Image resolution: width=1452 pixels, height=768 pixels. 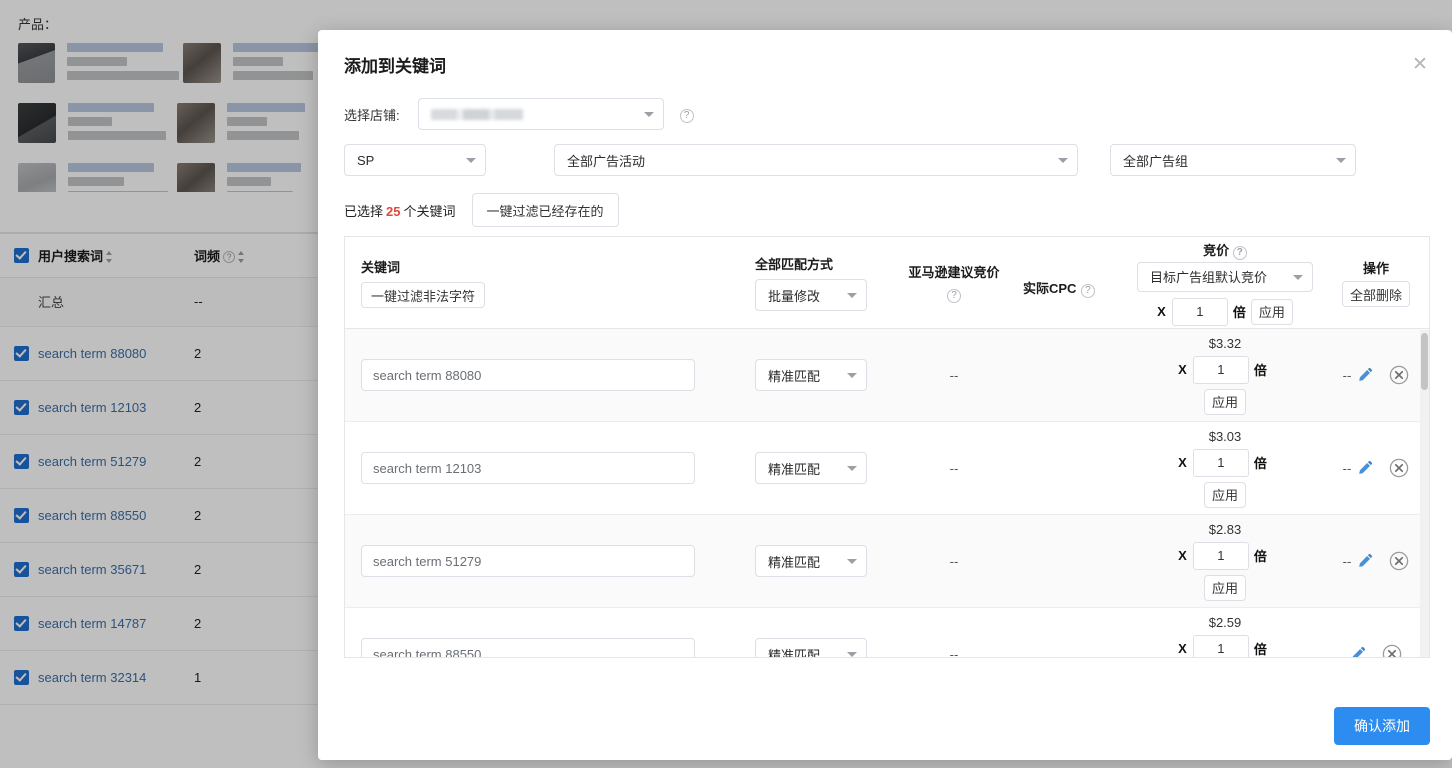 I want to click on bulk-match-select: 批量修改, so click(x=811, y=295).